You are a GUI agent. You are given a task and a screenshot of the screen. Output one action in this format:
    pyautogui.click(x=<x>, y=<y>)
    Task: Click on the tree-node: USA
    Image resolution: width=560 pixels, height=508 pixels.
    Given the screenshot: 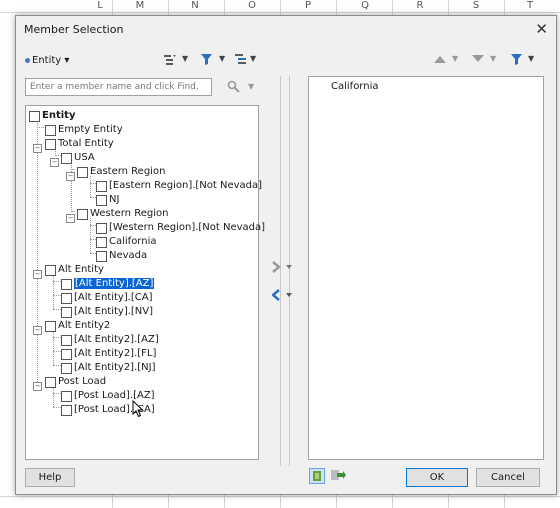 What is the action you would take?
    pyautogui.click(x=78, y=158)
    